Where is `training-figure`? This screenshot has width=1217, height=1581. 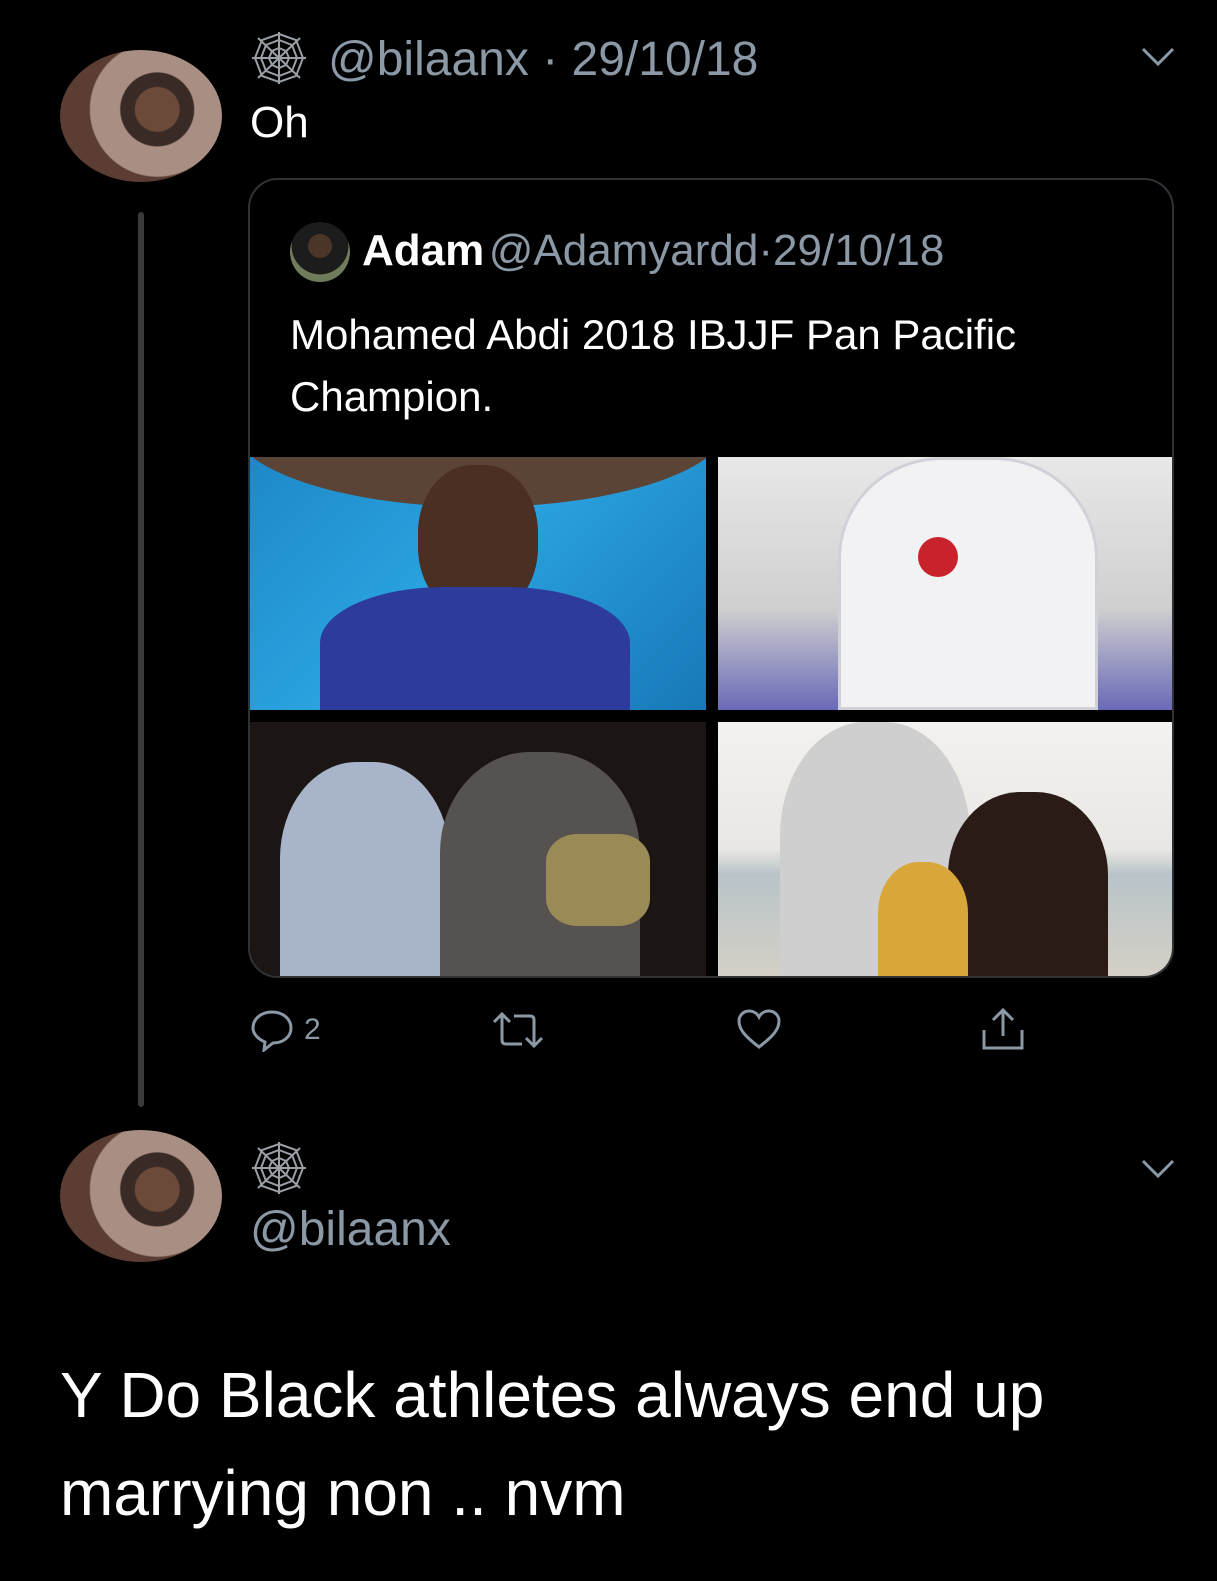 training-figure is located at coordinates (968, 583).